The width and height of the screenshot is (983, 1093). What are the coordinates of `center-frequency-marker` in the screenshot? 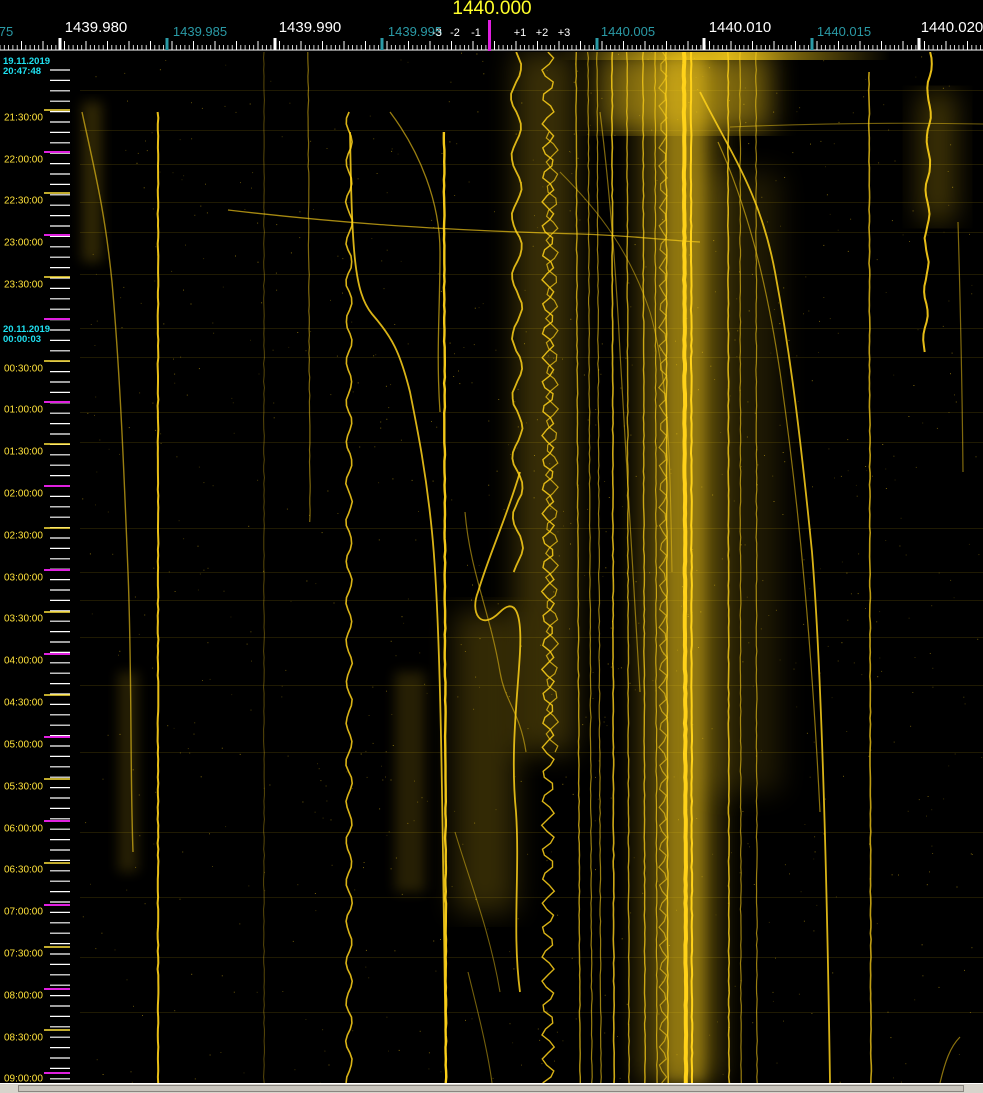 It's located at (489, 35).